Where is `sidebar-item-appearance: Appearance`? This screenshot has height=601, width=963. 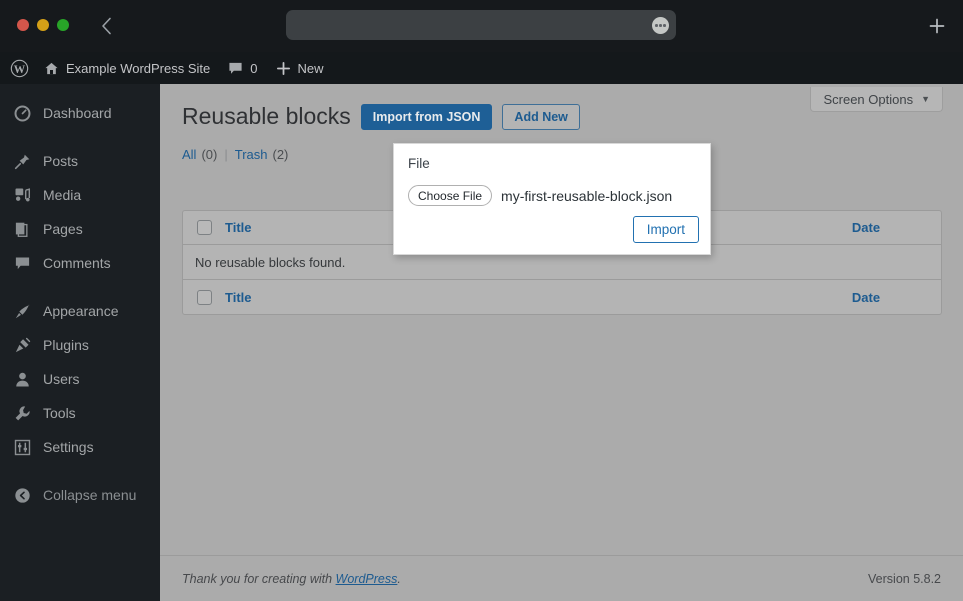 sidebar-item-appearance: Appearance is located at coordinates (80, 311).